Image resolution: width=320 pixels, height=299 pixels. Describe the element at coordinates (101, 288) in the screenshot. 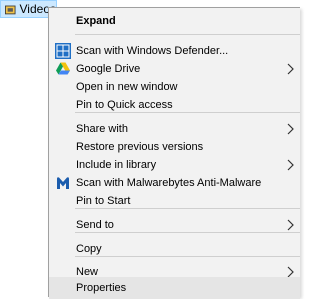

I see `menu-item-label: Properties` at that location.